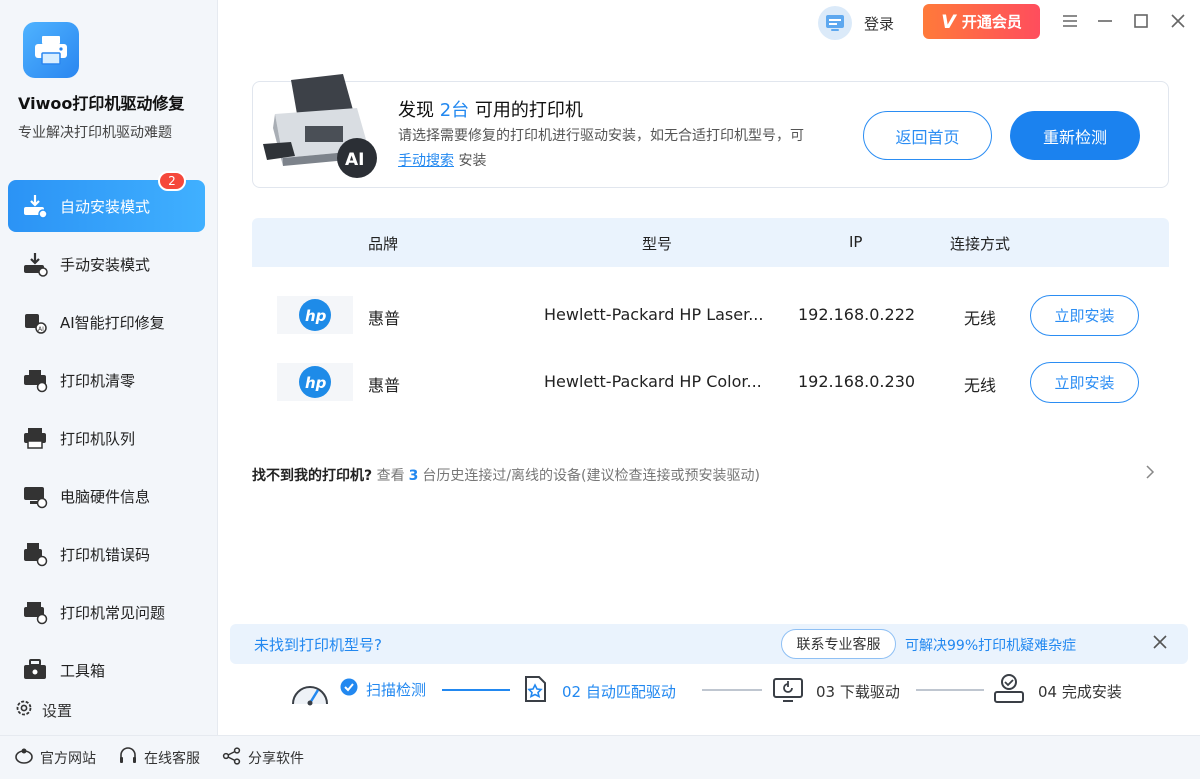 This screenshot has width=1200, height=779. What do you see at coordinates (857, 314) in the screenshot?
I see `ip-cell: 192.168.0.222` at bounding box center [857, 314].